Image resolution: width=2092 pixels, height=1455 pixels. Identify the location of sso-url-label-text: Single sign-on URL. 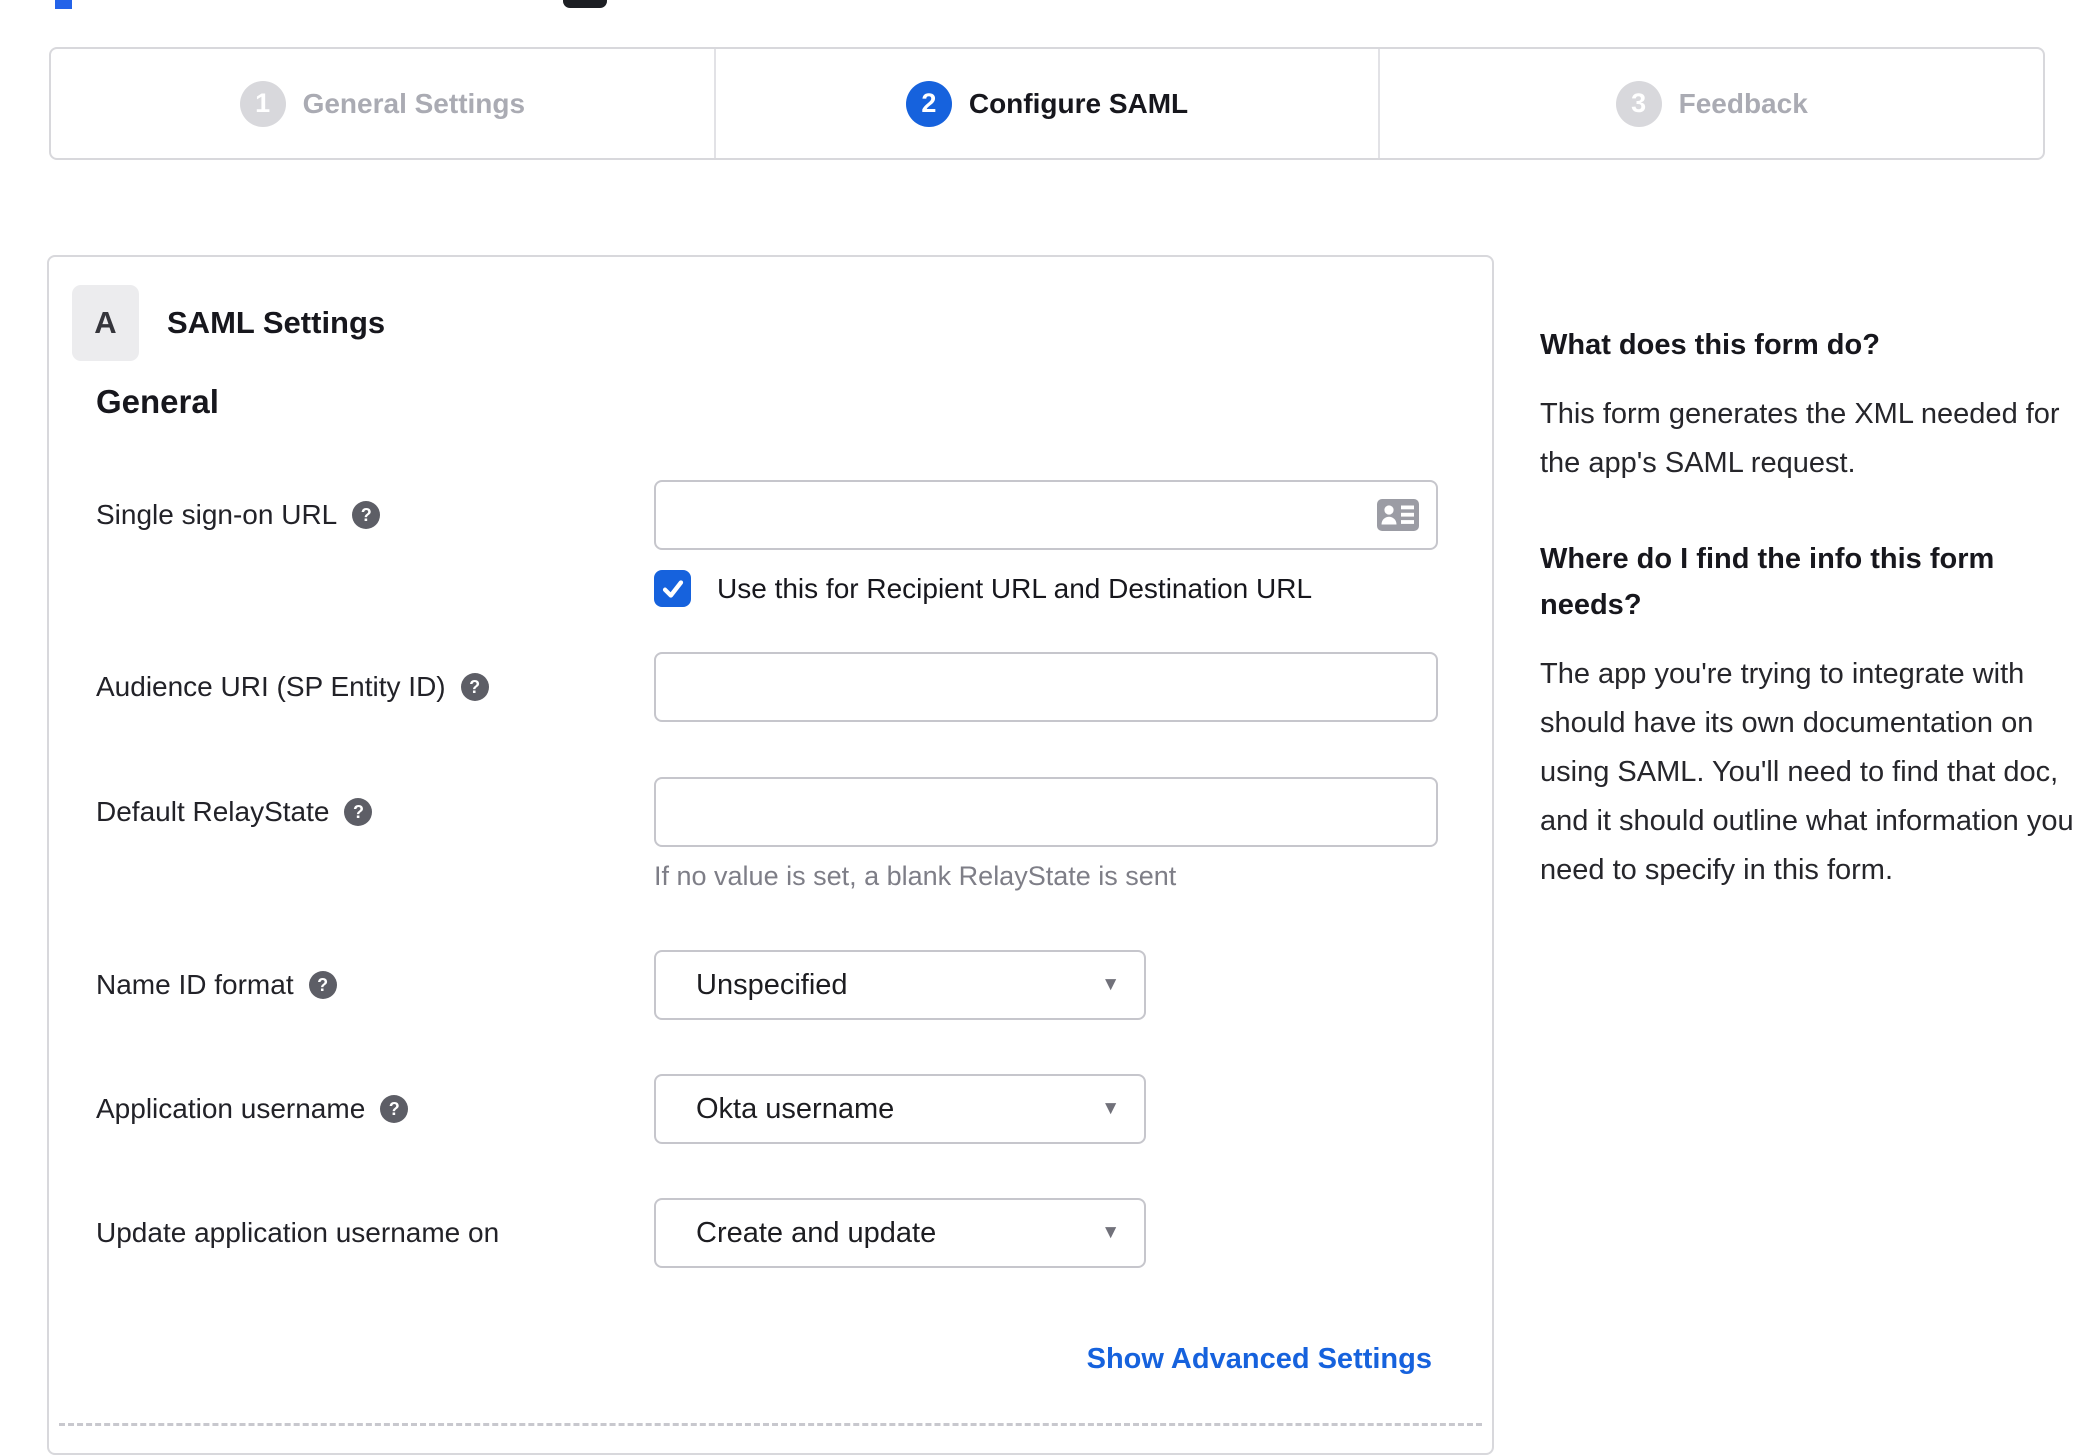
(217, 514).